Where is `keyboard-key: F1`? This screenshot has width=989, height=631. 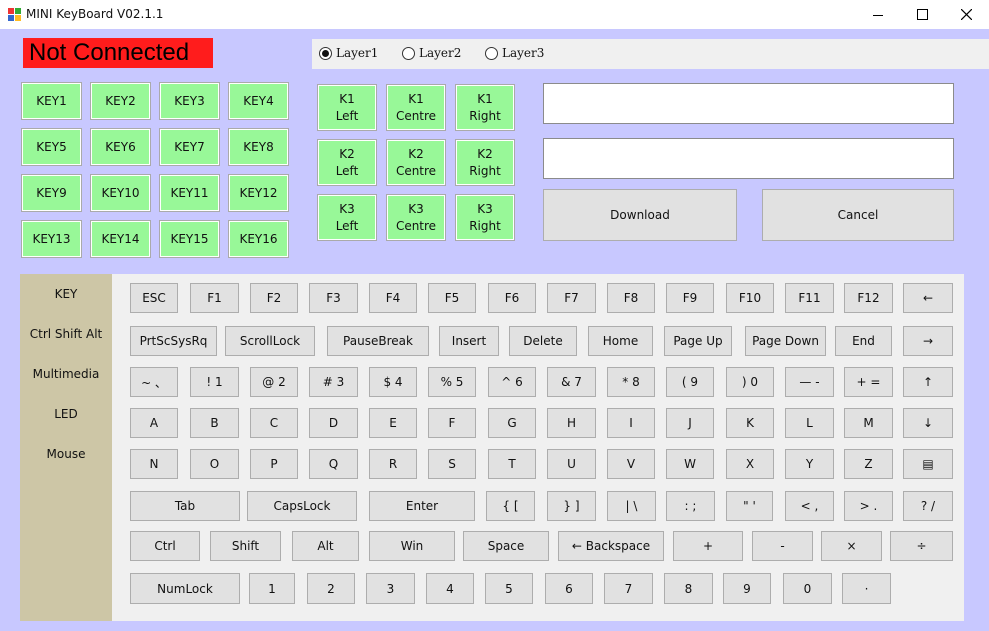
keyboard-key: F1 is located at coordinates (214, 298).